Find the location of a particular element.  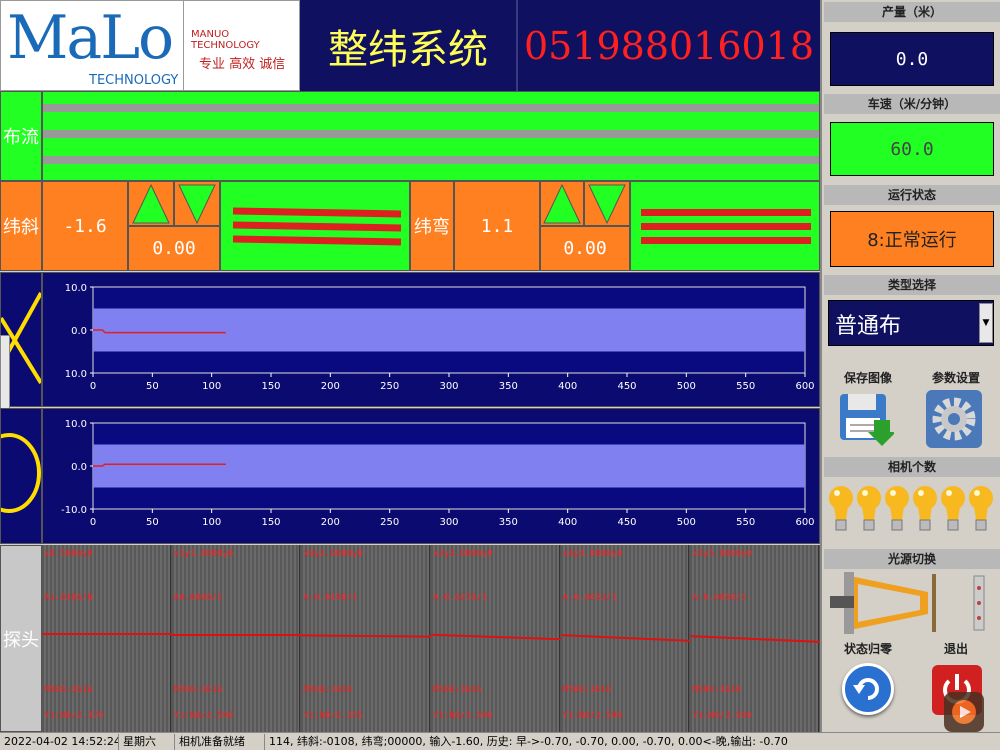

camera-count-bulbs is located at coordinates (913, 509).